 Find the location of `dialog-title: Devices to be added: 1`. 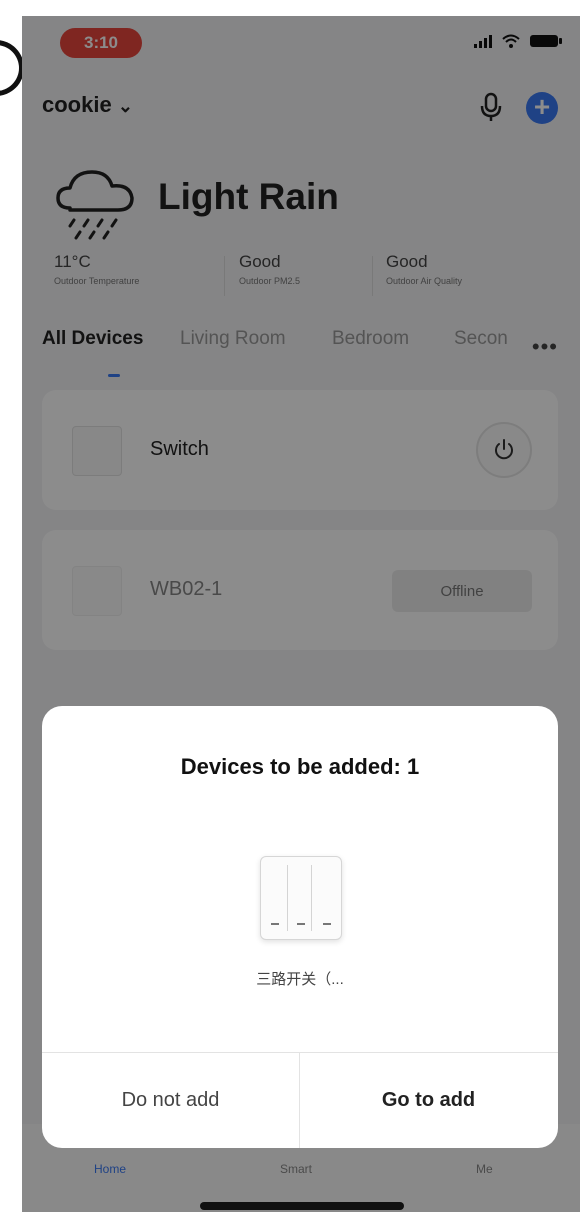

dialog-title: Devices to be added: 1 is located at coordinates (300, 766).